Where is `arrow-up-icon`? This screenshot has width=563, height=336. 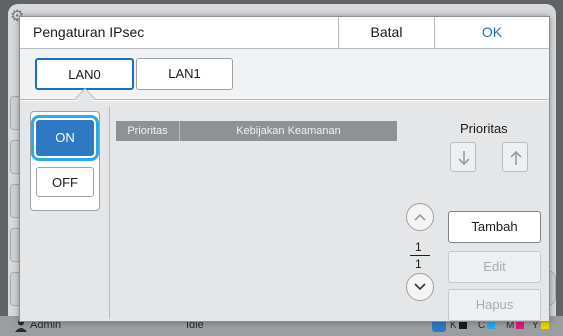
arrow-up-icon is located at coordinates (516, 157).